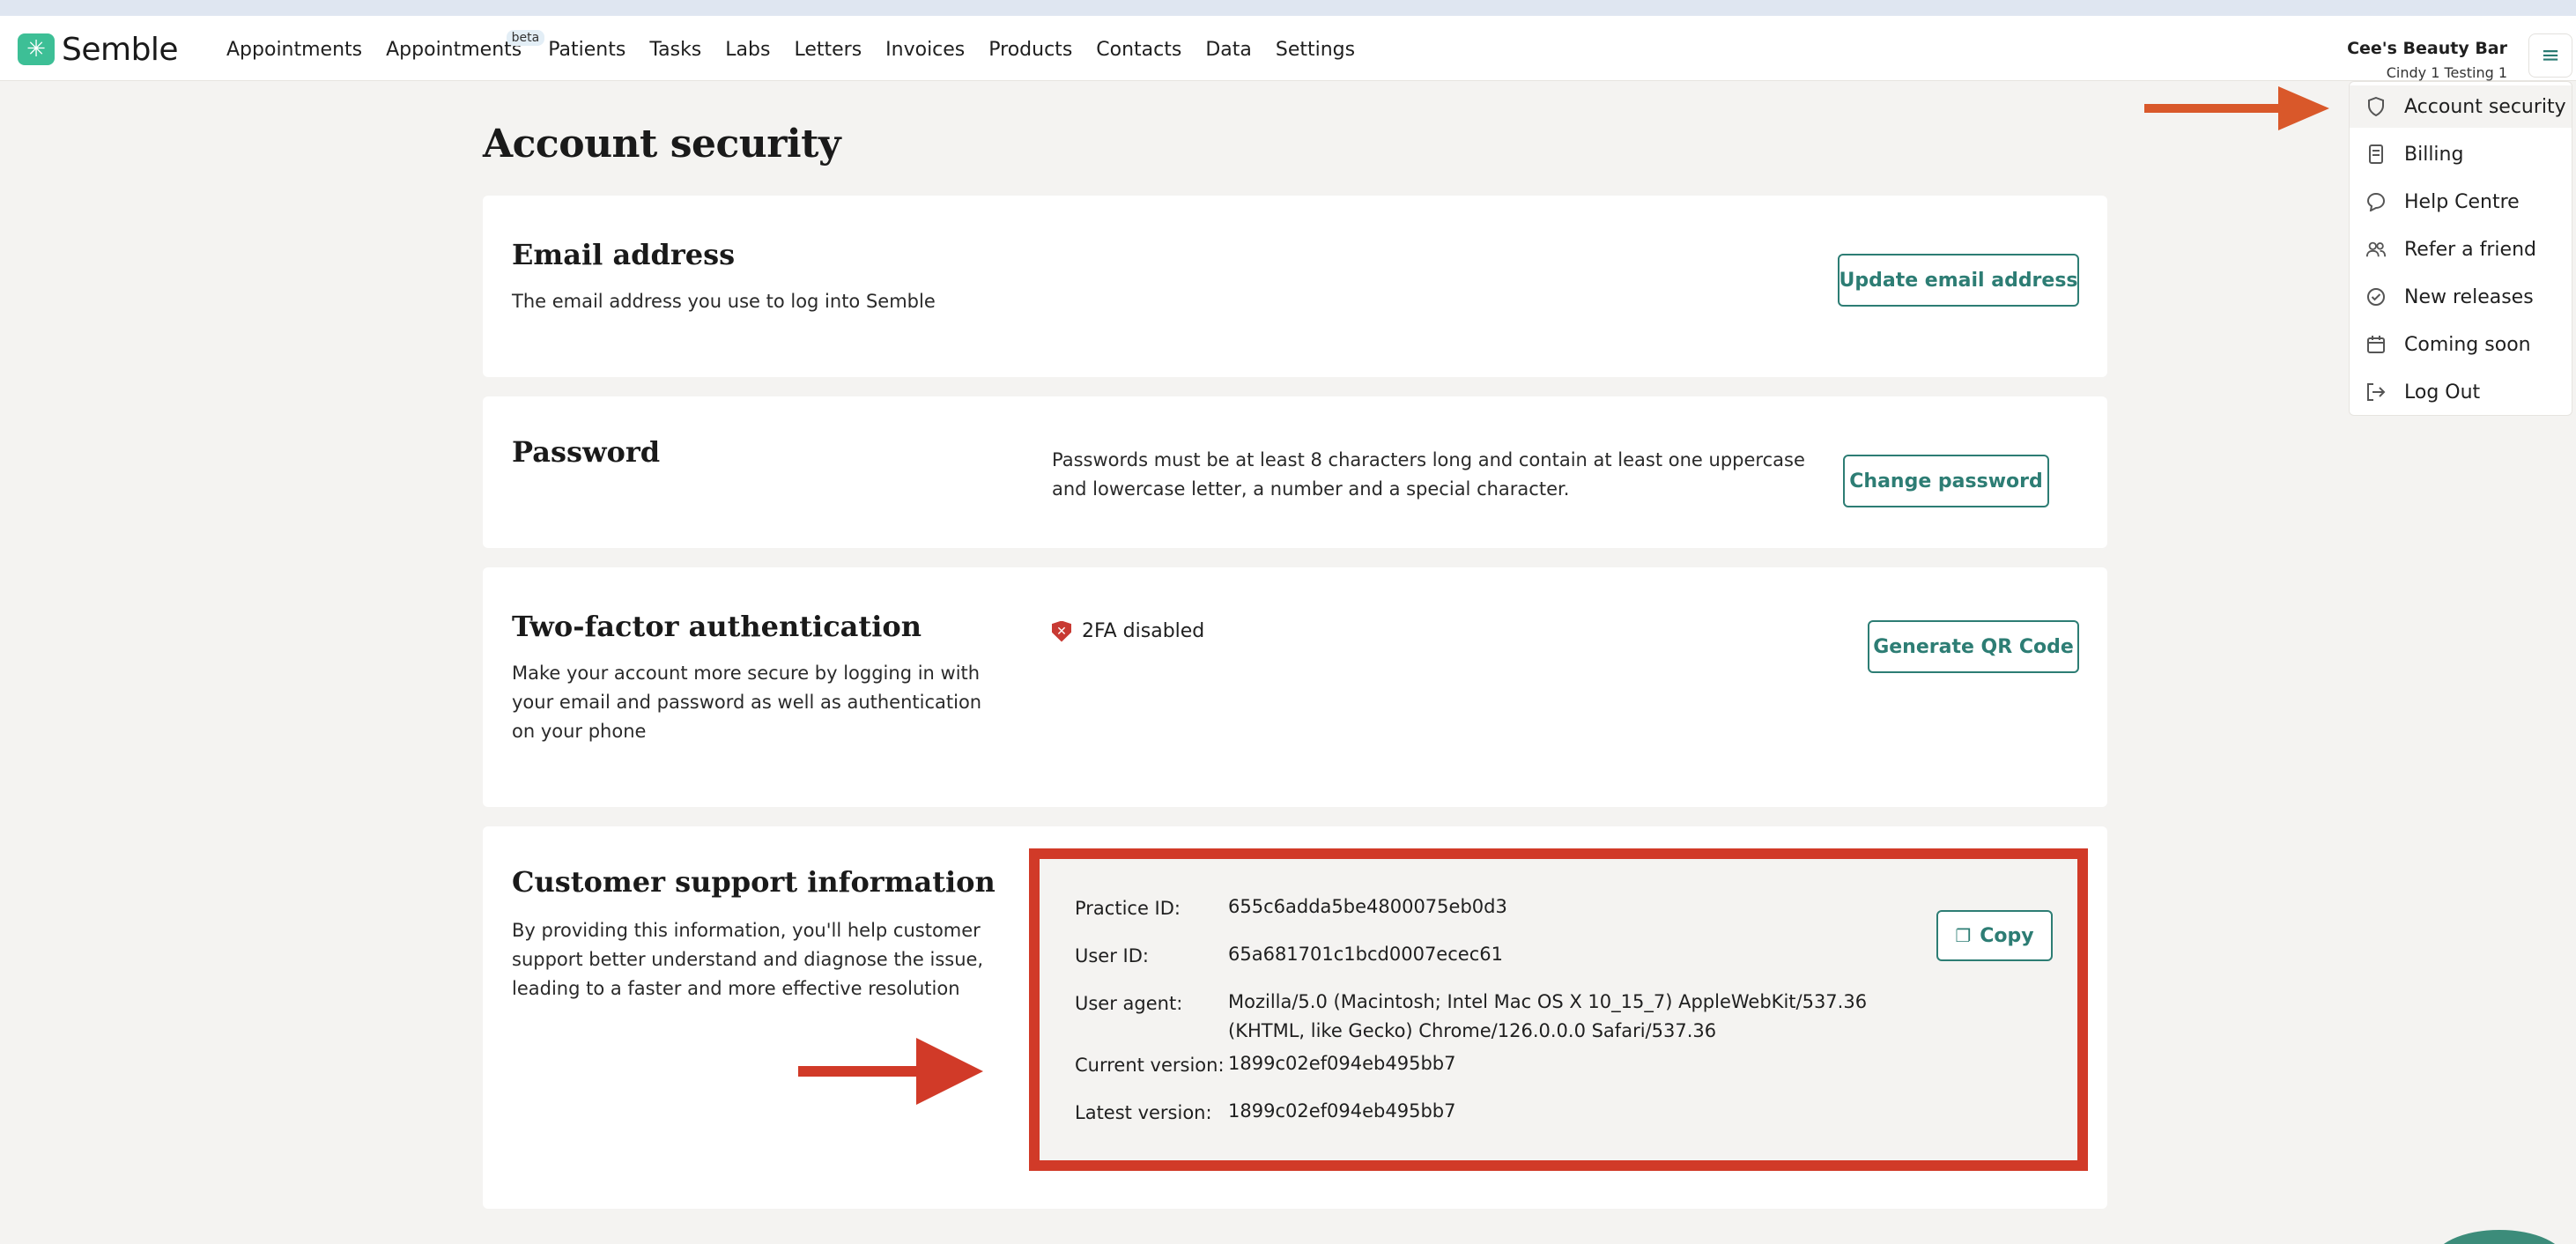  Describe the element at coordinates (1315, 50) in the screenshot. I see `nav-settings: Settings` at that location.